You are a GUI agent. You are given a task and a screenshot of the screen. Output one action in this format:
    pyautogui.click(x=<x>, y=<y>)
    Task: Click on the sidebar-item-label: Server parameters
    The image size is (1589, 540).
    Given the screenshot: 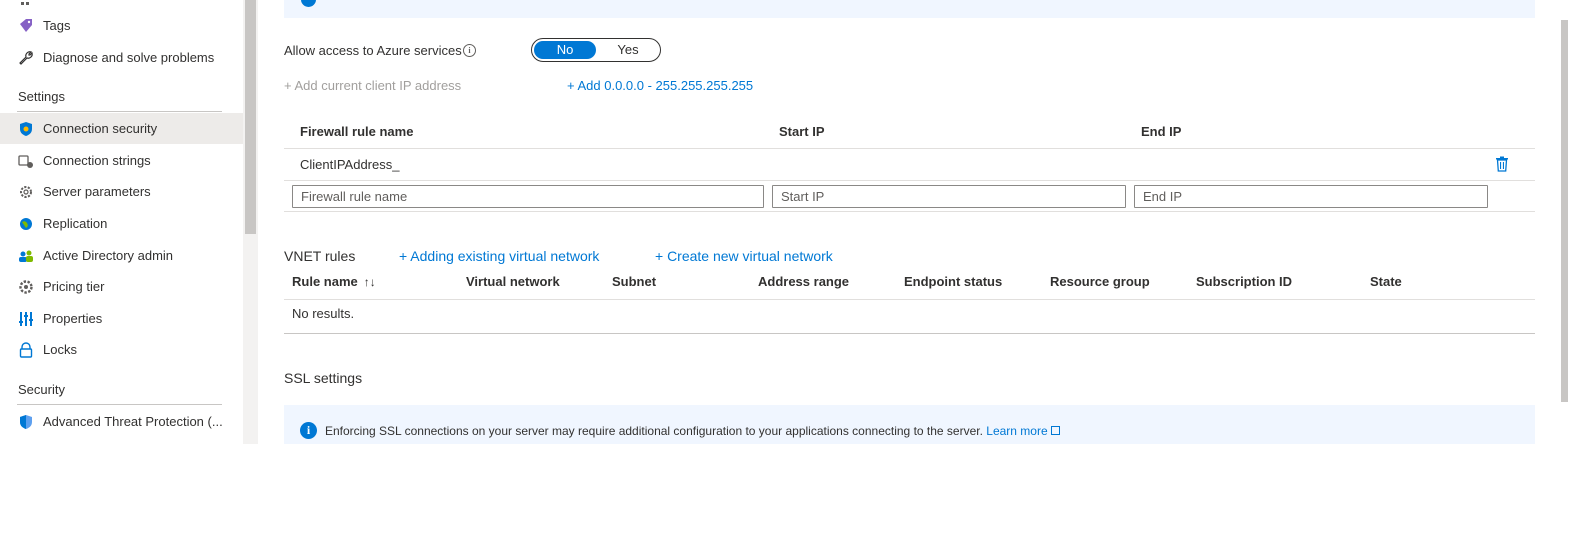 What is the action you would take?
    pyautogui.click(x=97, y=191)
    